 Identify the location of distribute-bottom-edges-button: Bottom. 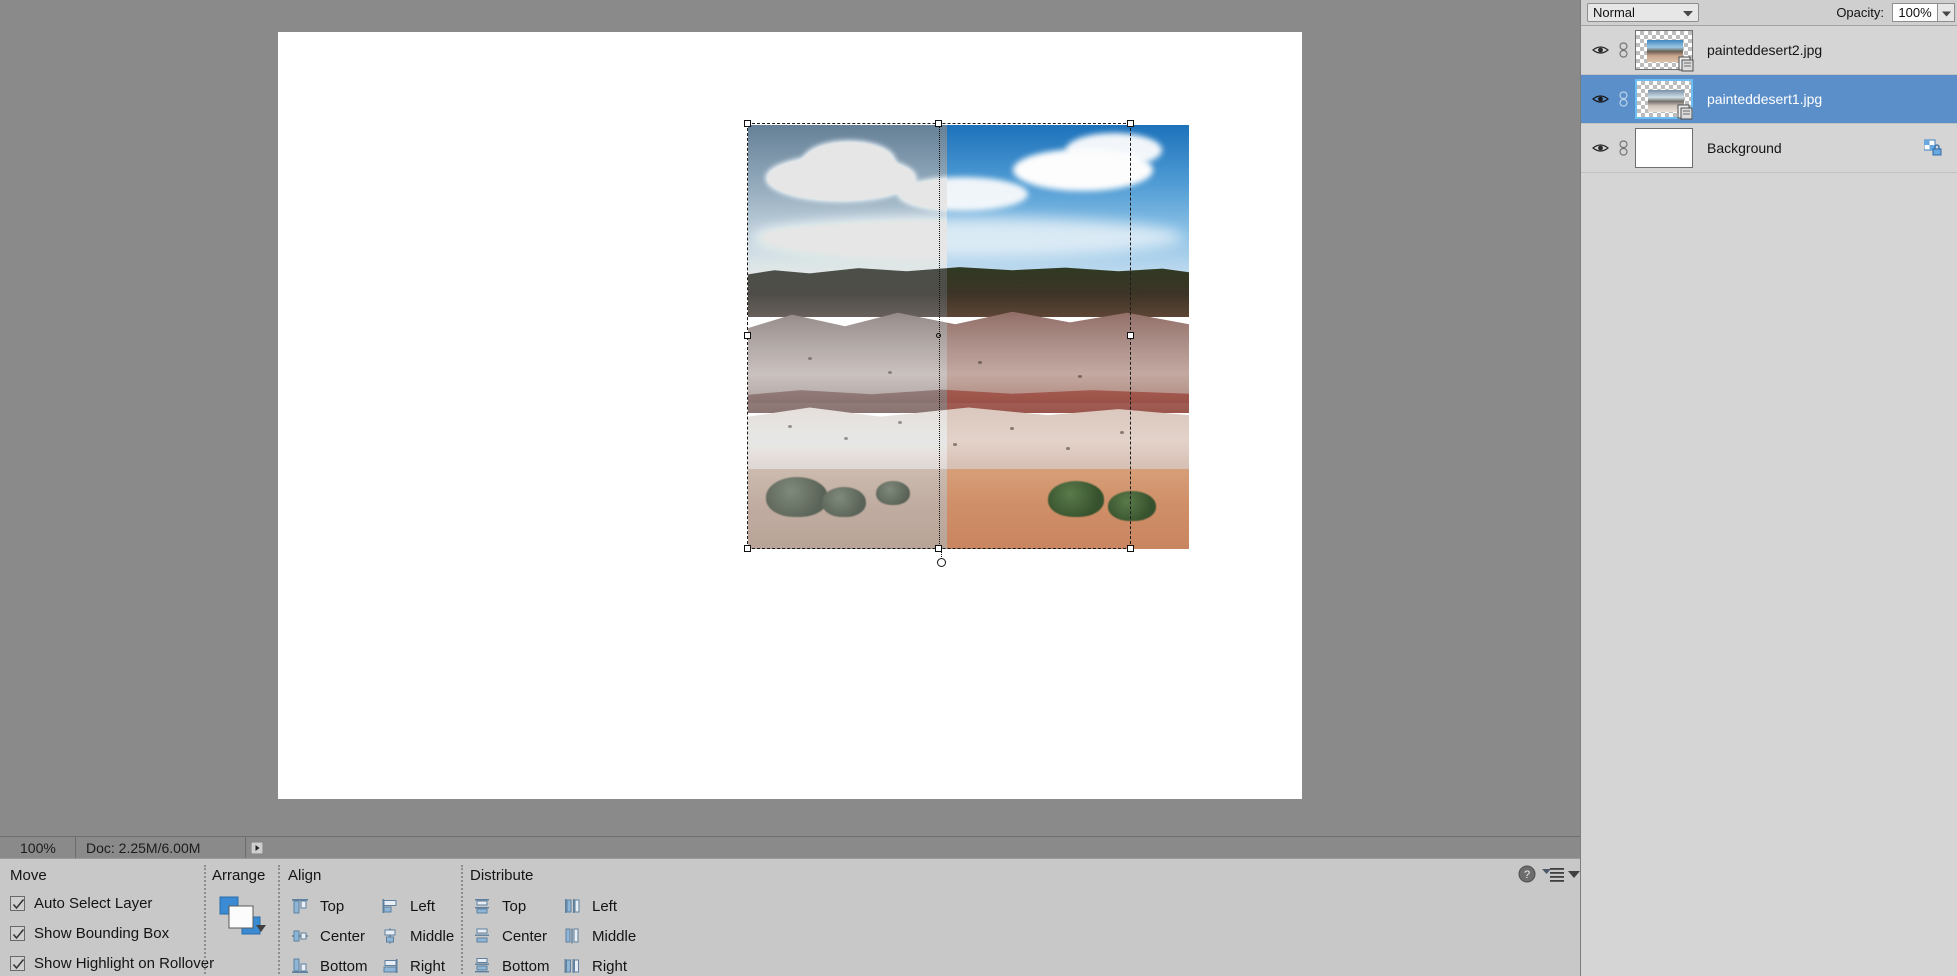
(511, 966).